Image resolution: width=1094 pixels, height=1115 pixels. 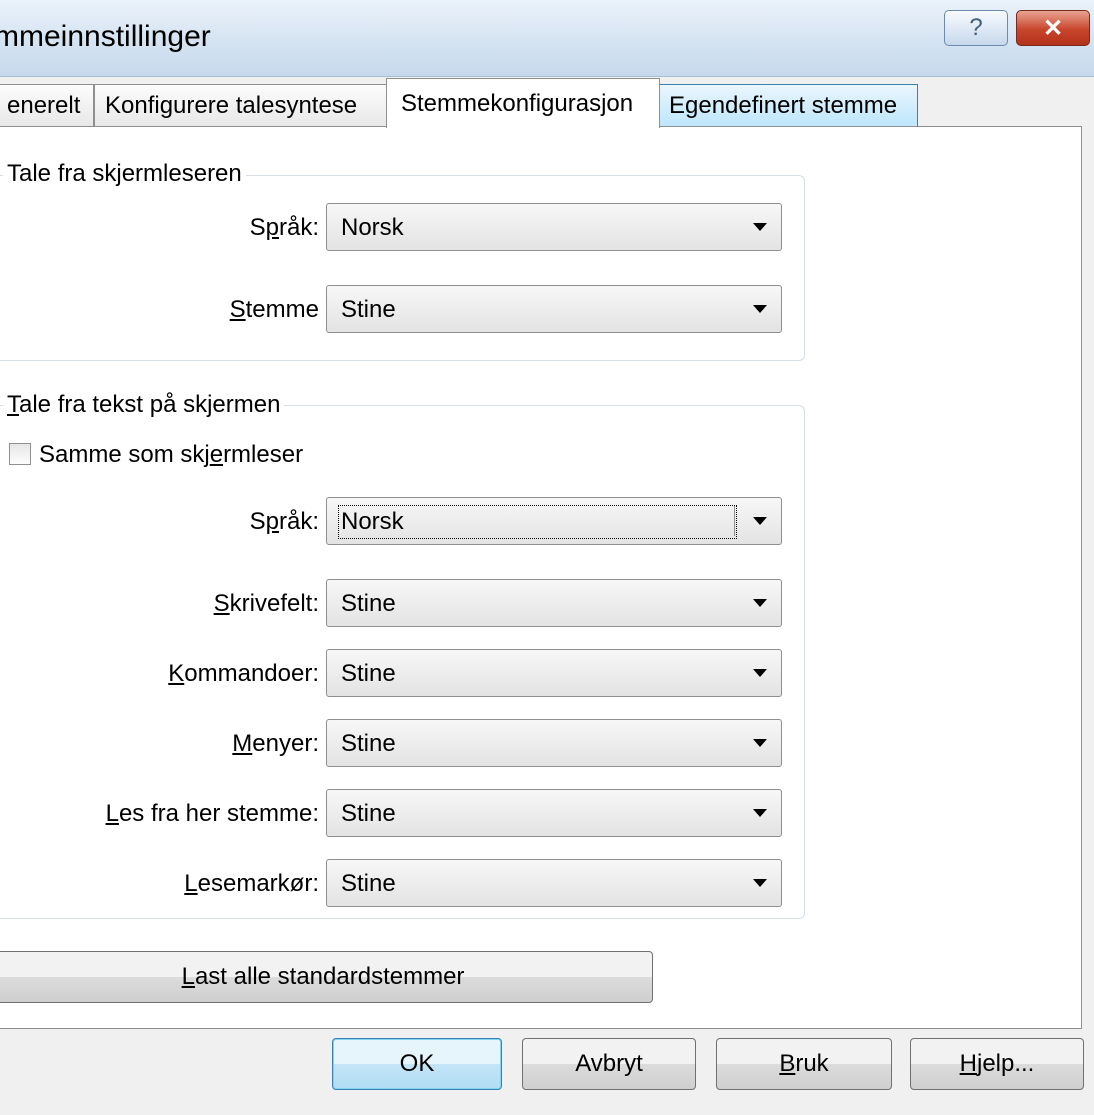 I want to click on screenreader-group-title: Tale fra skjermleseren, so click(x=124, y=174).